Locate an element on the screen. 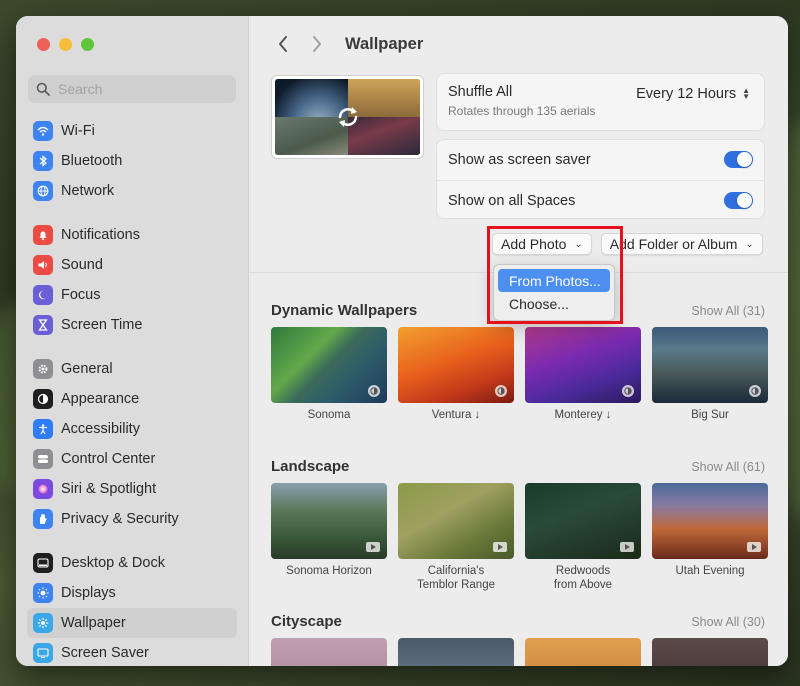  sidebar-item-label: Siri & Spotlight is located at coordinates (109, 489).